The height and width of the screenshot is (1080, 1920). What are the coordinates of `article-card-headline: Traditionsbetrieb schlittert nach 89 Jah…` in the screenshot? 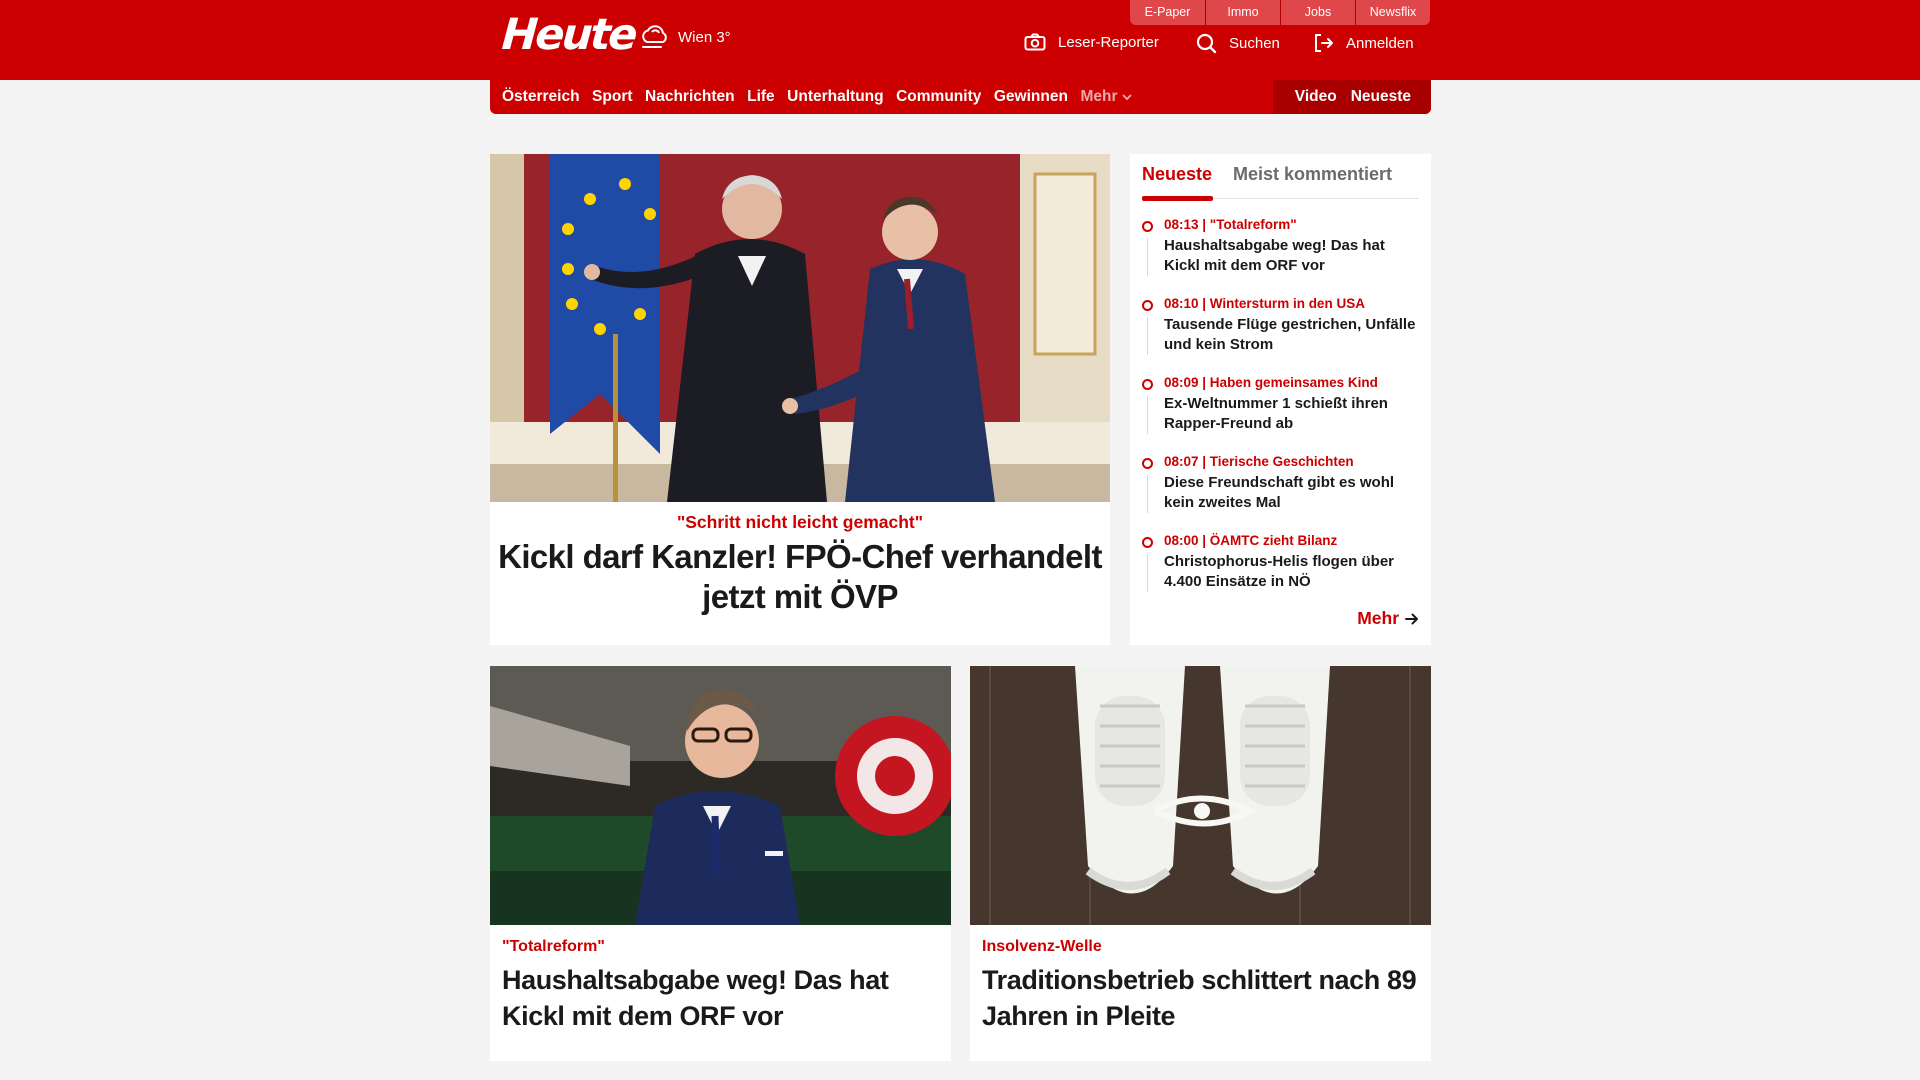 It's located at (1202, 998).